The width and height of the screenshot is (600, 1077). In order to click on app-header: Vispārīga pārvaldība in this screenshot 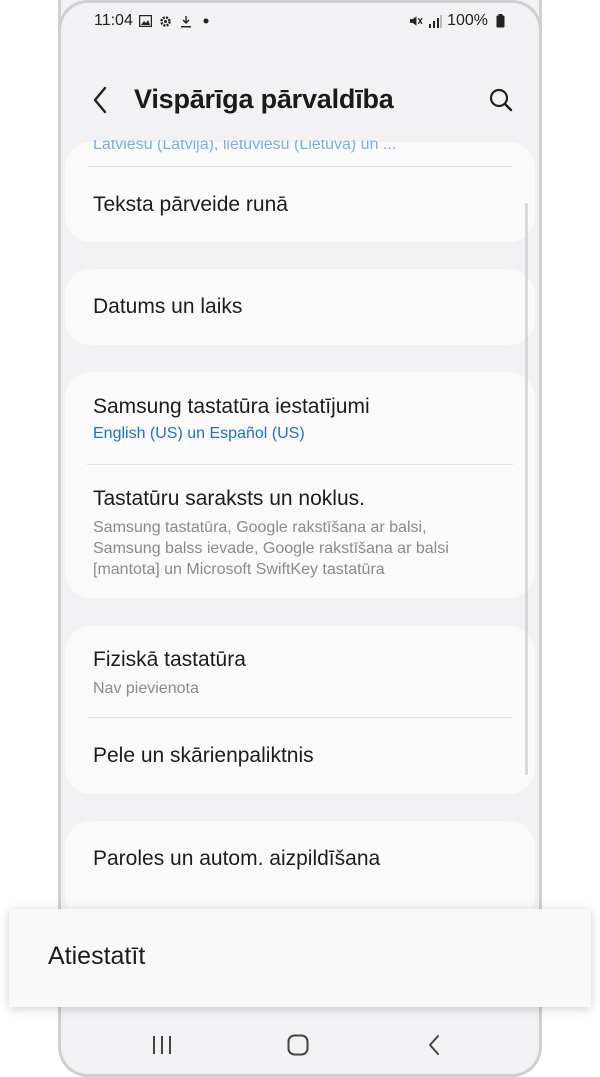, I will do `click(300, 100)`.